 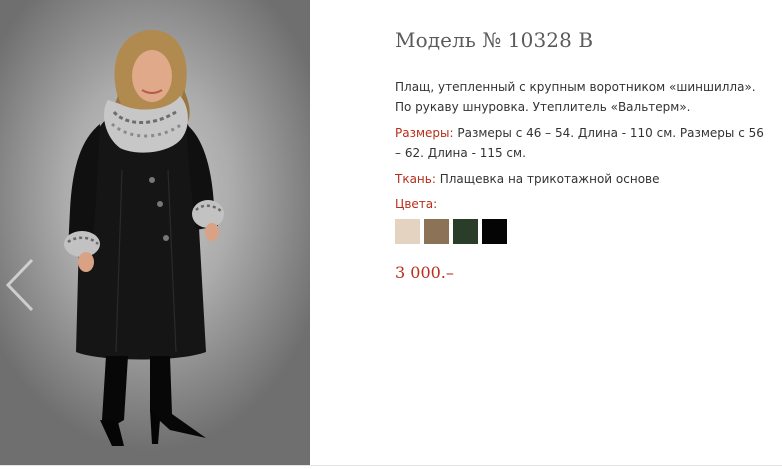 I want to click on fabric-row: Ткань: Плащевка на трикотажной основе, so click(x=582, y=179).